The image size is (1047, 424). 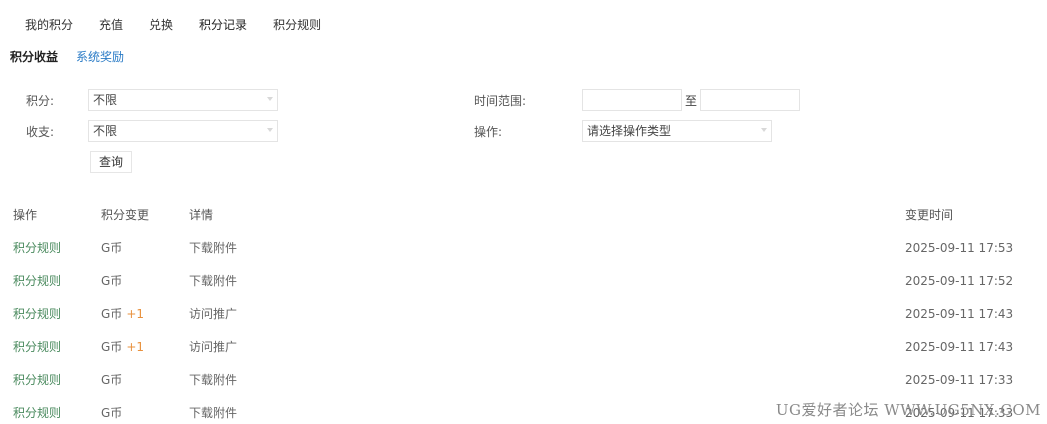 What do you see at coordinates (125, 215) in the screenshot?
I see `header-points-change: 积分变更` at bounding box center [125, 215].